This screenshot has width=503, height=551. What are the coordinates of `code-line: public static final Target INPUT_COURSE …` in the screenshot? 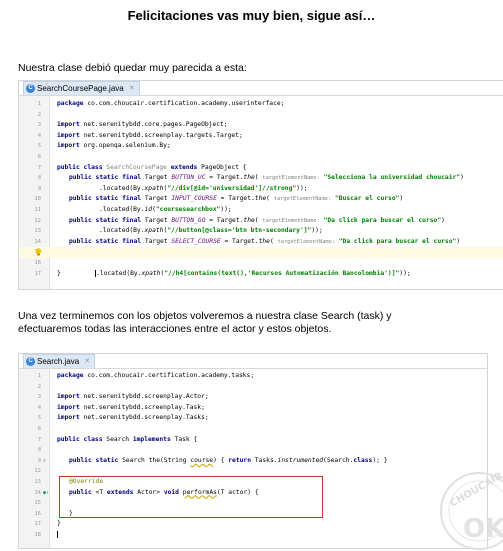 It's located at (236, 199).